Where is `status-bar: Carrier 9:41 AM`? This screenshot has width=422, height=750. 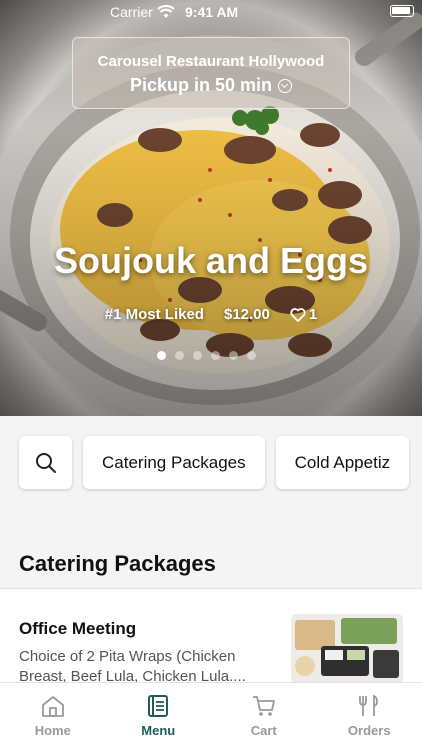
status-bar: Carrier 9:41 AM is located at coordinates (211, 12).